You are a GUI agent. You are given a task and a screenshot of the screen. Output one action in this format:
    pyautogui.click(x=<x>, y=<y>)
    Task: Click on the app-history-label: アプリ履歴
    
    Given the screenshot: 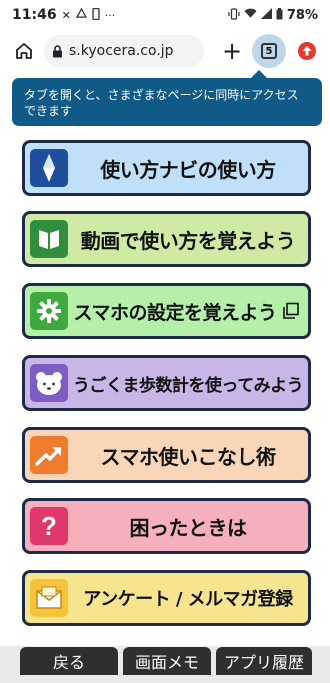 What is the action you would take?
    pyautogui.click(x=263, y=662)
    